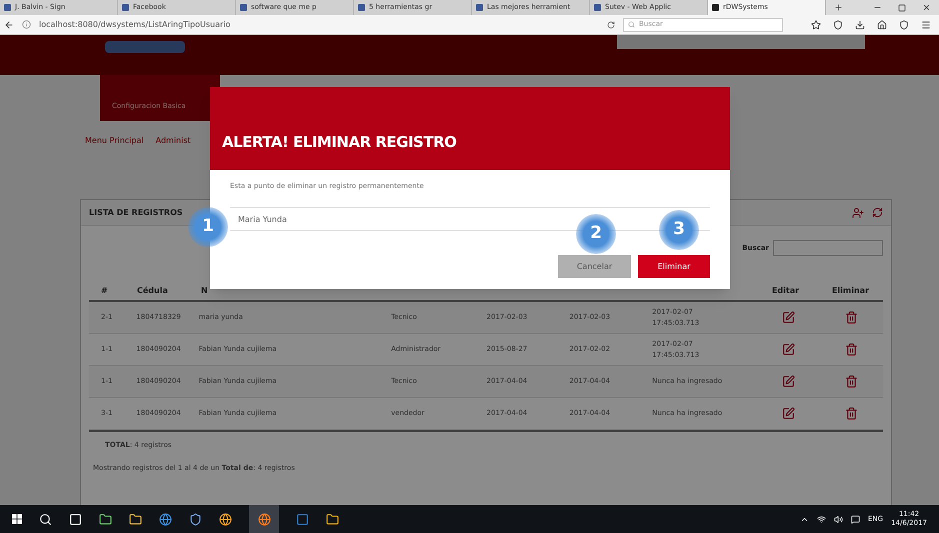  What do you see at coordinates (26, 24) in the screenshot?
I see `info-icon` at bounding box center [26, 24].